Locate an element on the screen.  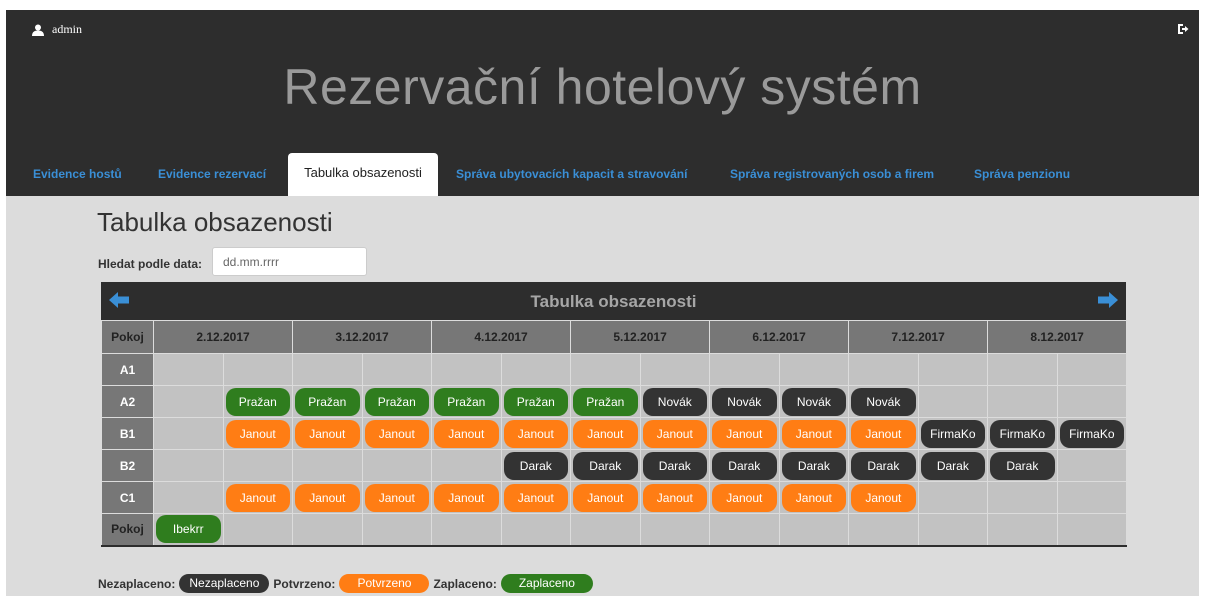
tab-sprava-penzionu: Správa penzionu is located at coordinates (1022, 174).